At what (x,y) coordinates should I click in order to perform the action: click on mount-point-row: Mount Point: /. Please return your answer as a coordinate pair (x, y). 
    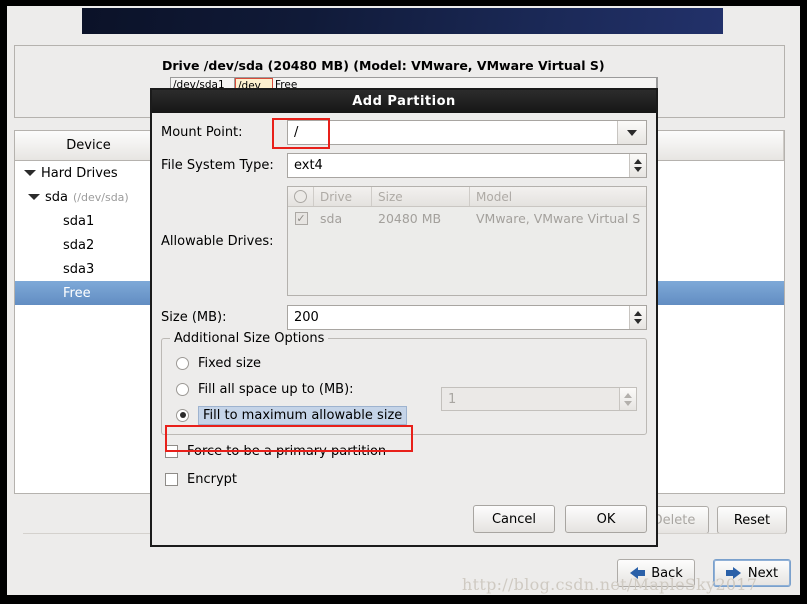
    Looking at the image, I should click on (404, 132).